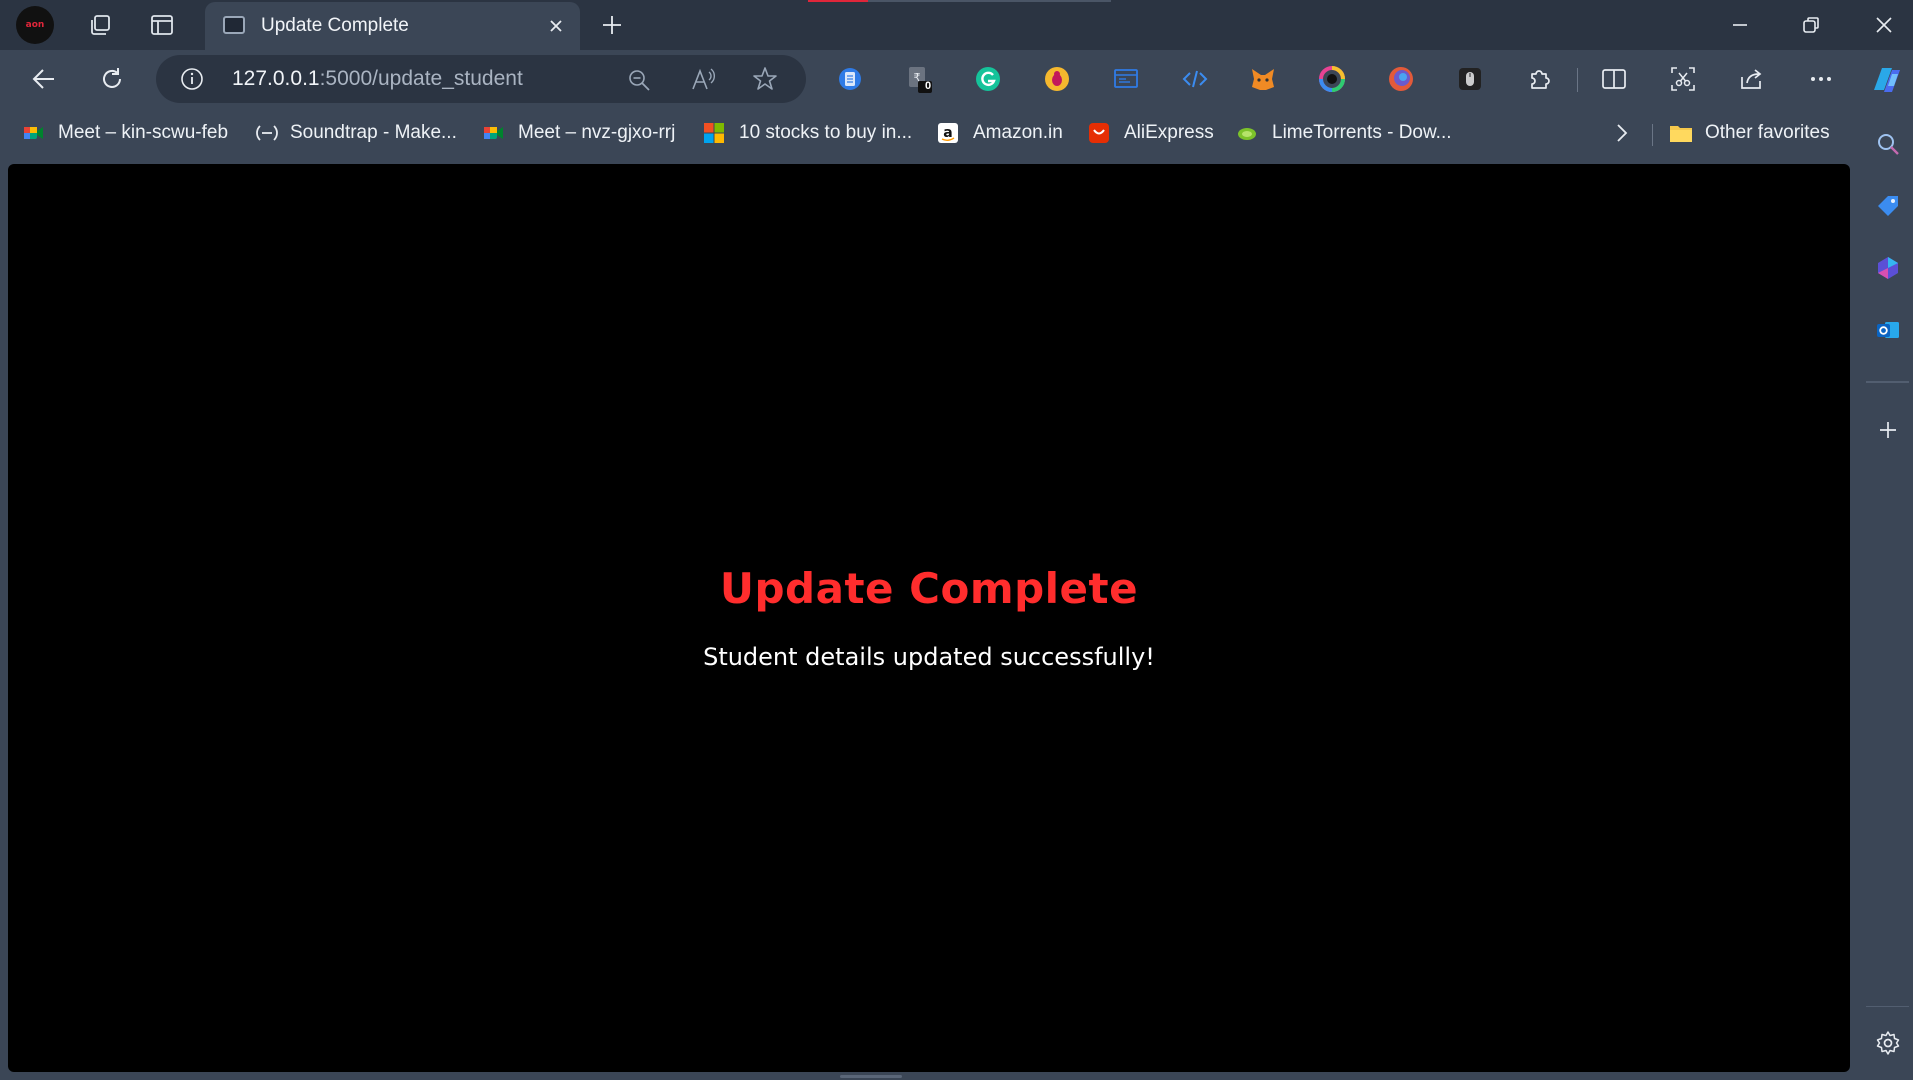 This screenshot has width=1913, height=1080. I want to click on color-picker-extension-button, so click(1332, 79).